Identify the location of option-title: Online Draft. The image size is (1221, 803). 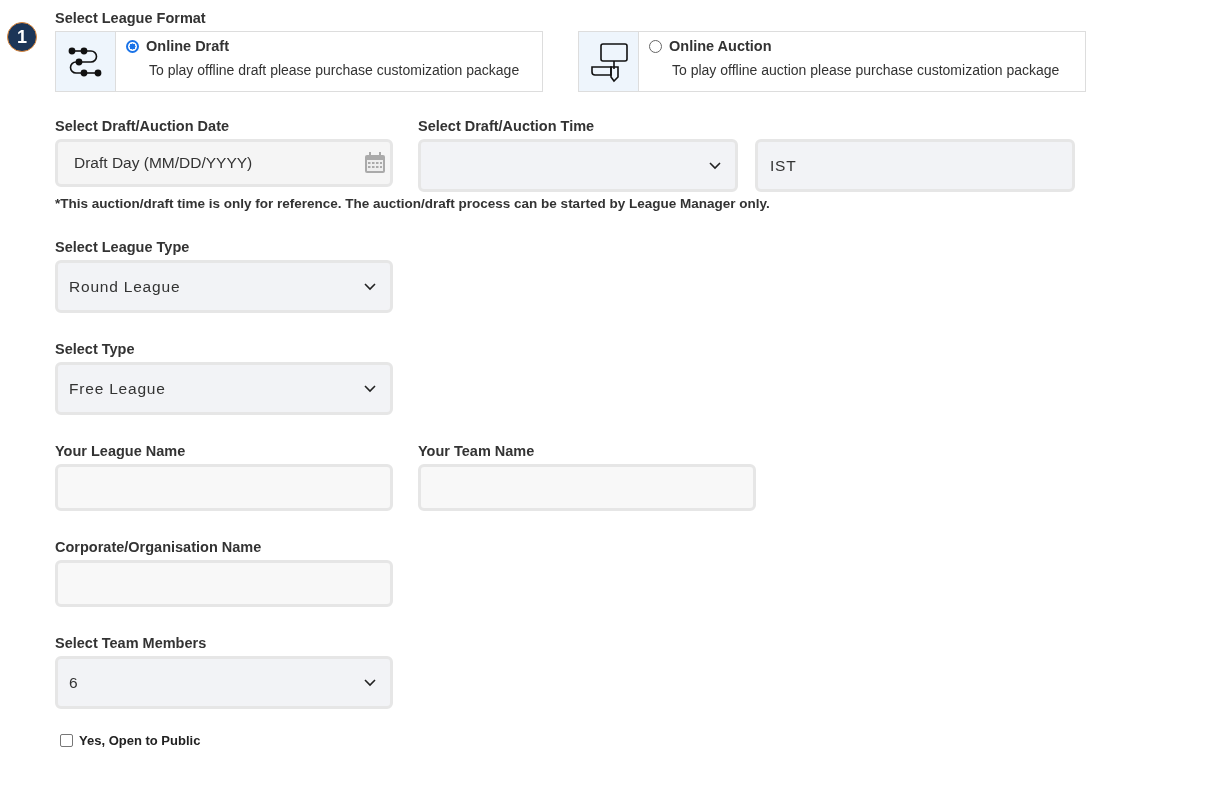
(187, 46).